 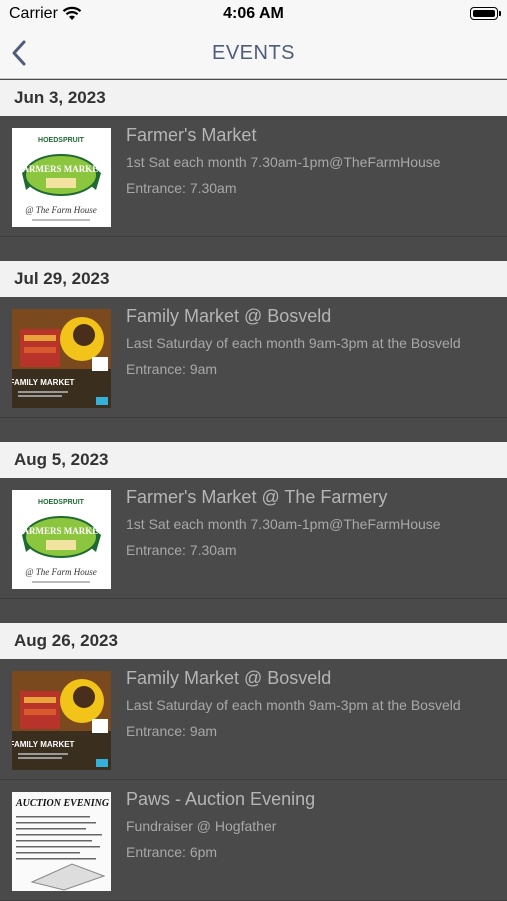 What do you see at coordinates (61, 841) in the screenshot?
I see `auction-evening-thumbnail: AUCTION EVENING` at bounding box center [61, 841].